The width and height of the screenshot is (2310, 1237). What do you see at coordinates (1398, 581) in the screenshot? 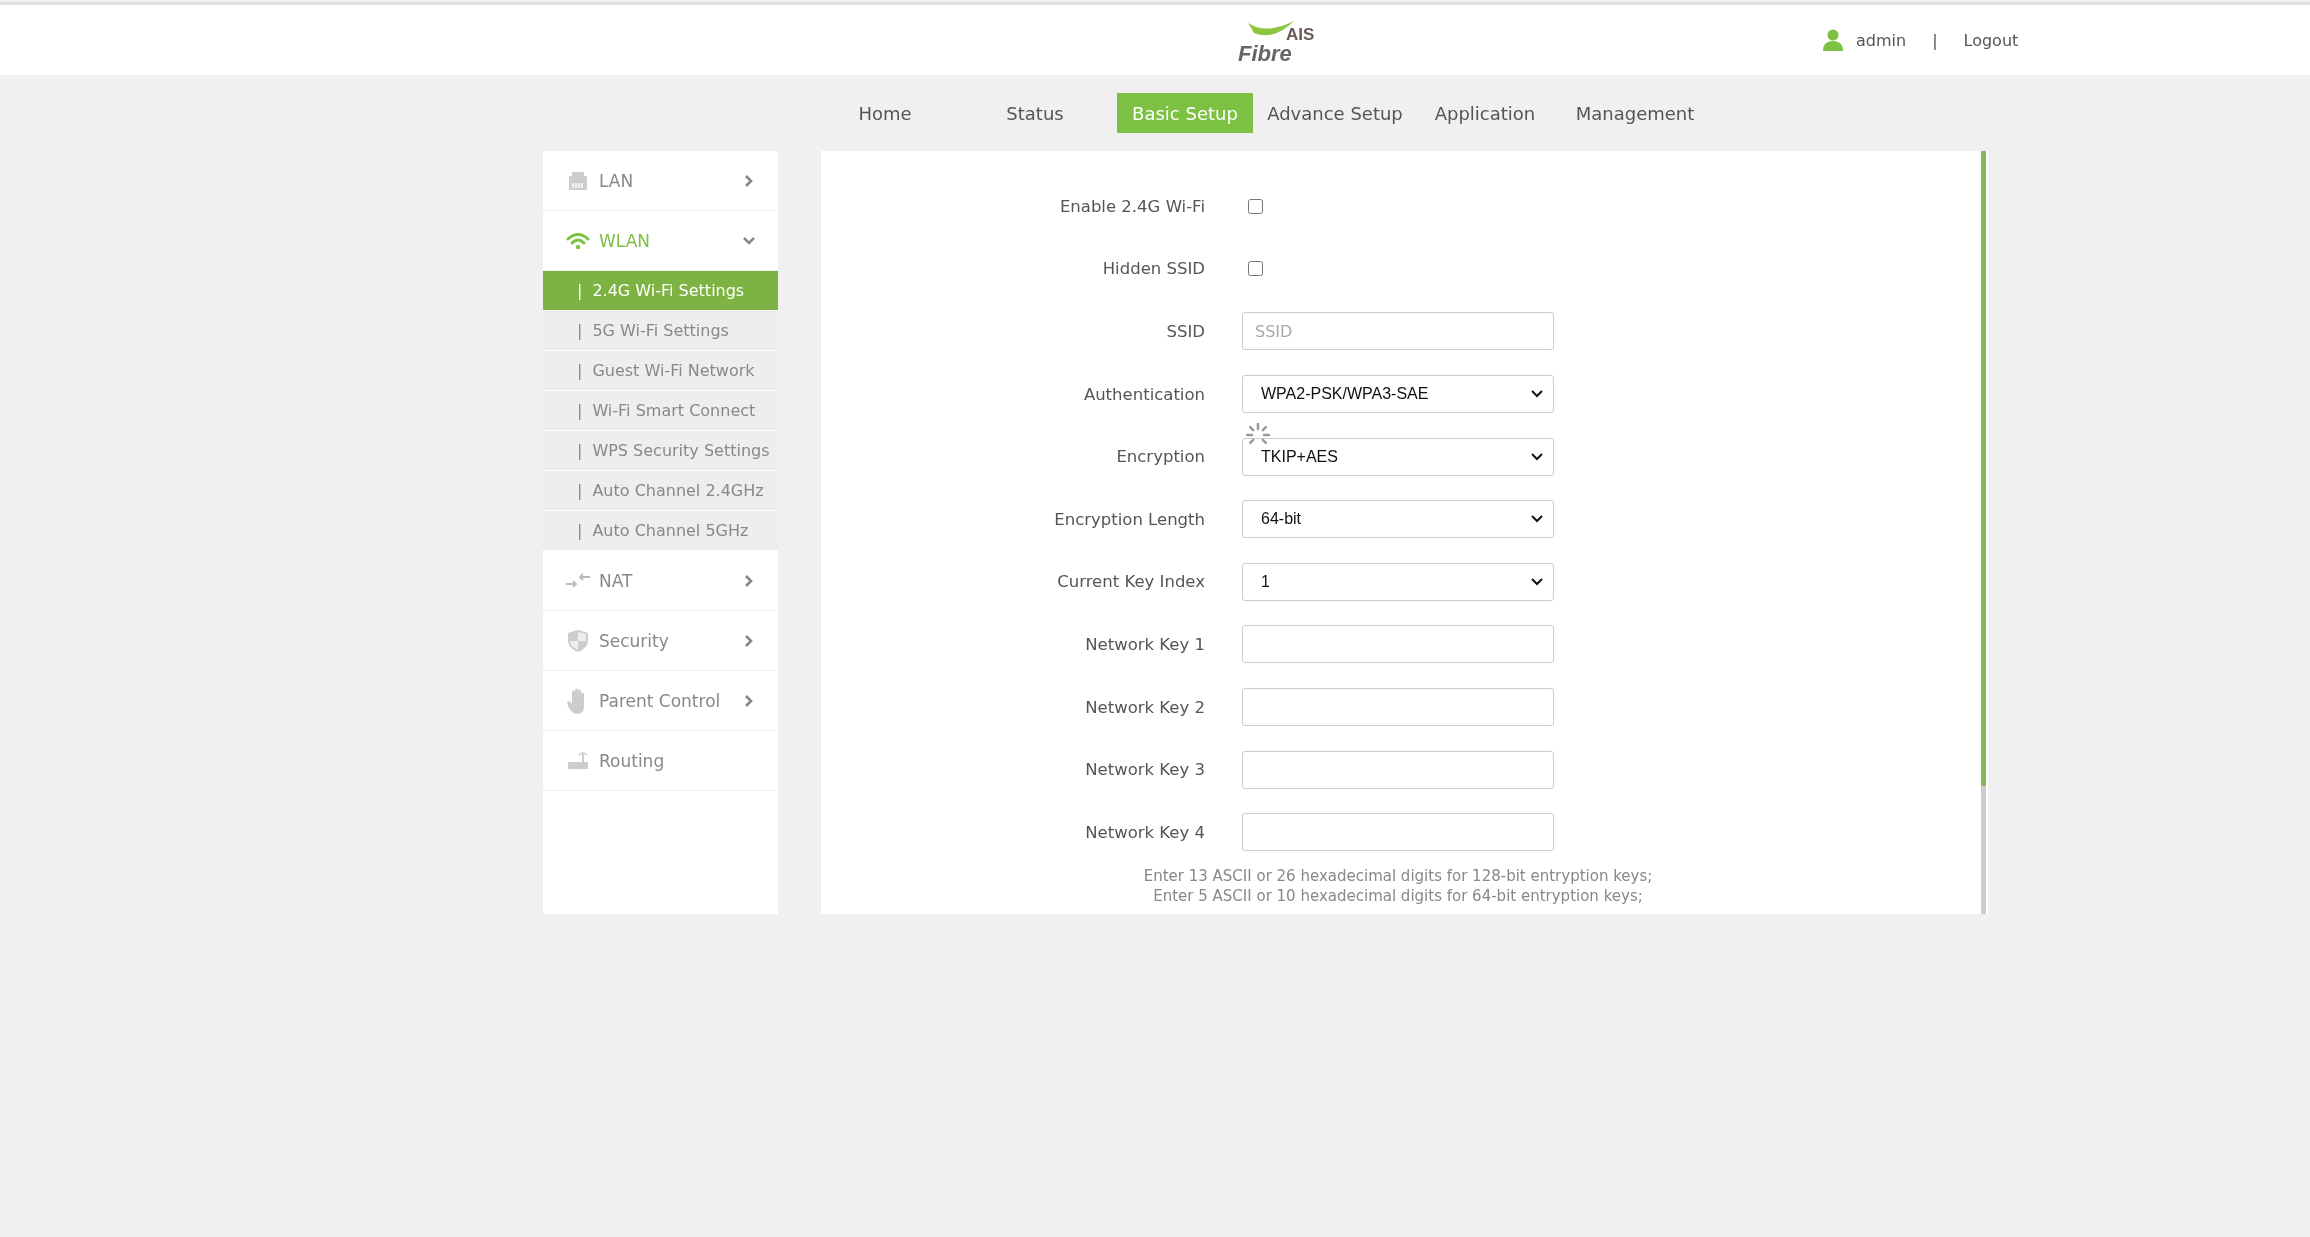
I see `dropdown: 1` at bounding box center [1398, 581].